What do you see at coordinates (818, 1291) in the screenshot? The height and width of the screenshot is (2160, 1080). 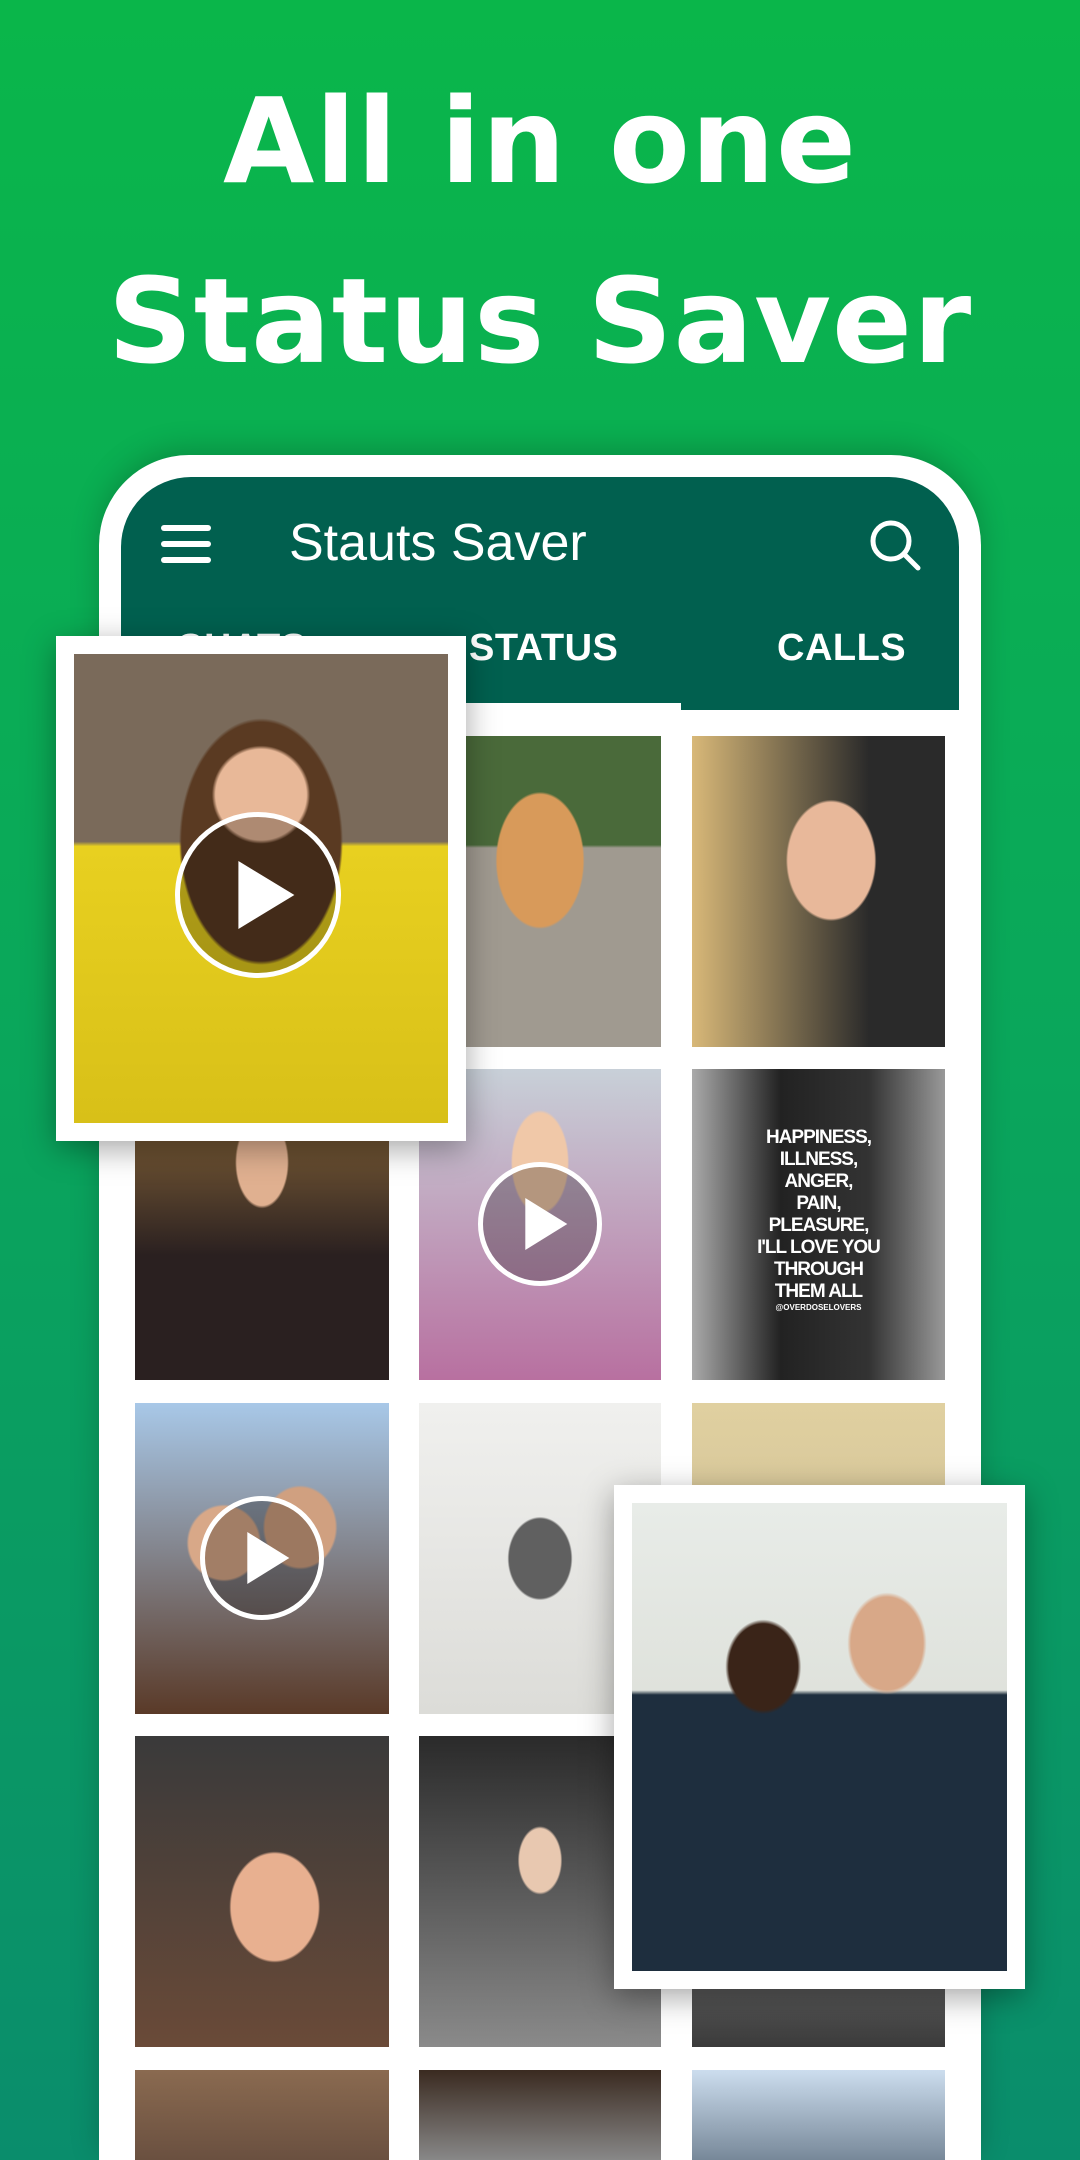 I see `quote-line: THEM ALL` at bounding box center [818, 1291].